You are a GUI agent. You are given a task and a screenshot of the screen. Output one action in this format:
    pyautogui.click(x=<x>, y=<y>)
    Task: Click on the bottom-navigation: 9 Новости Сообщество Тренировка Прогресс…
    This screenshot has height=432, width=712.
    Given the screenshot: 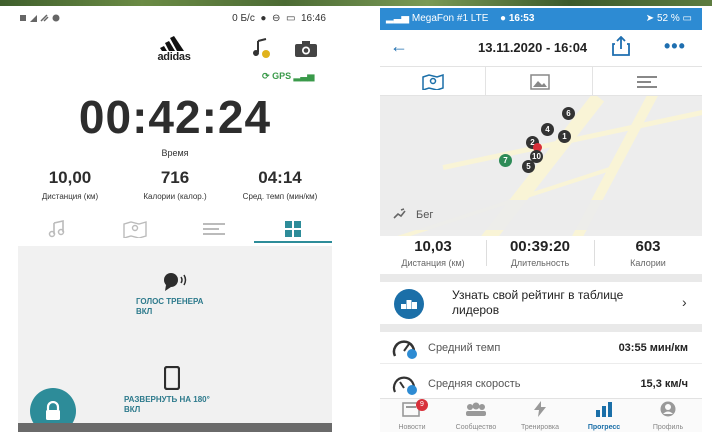 What is the action you would take?
    pyautogui.click(x=541, y=415)
    